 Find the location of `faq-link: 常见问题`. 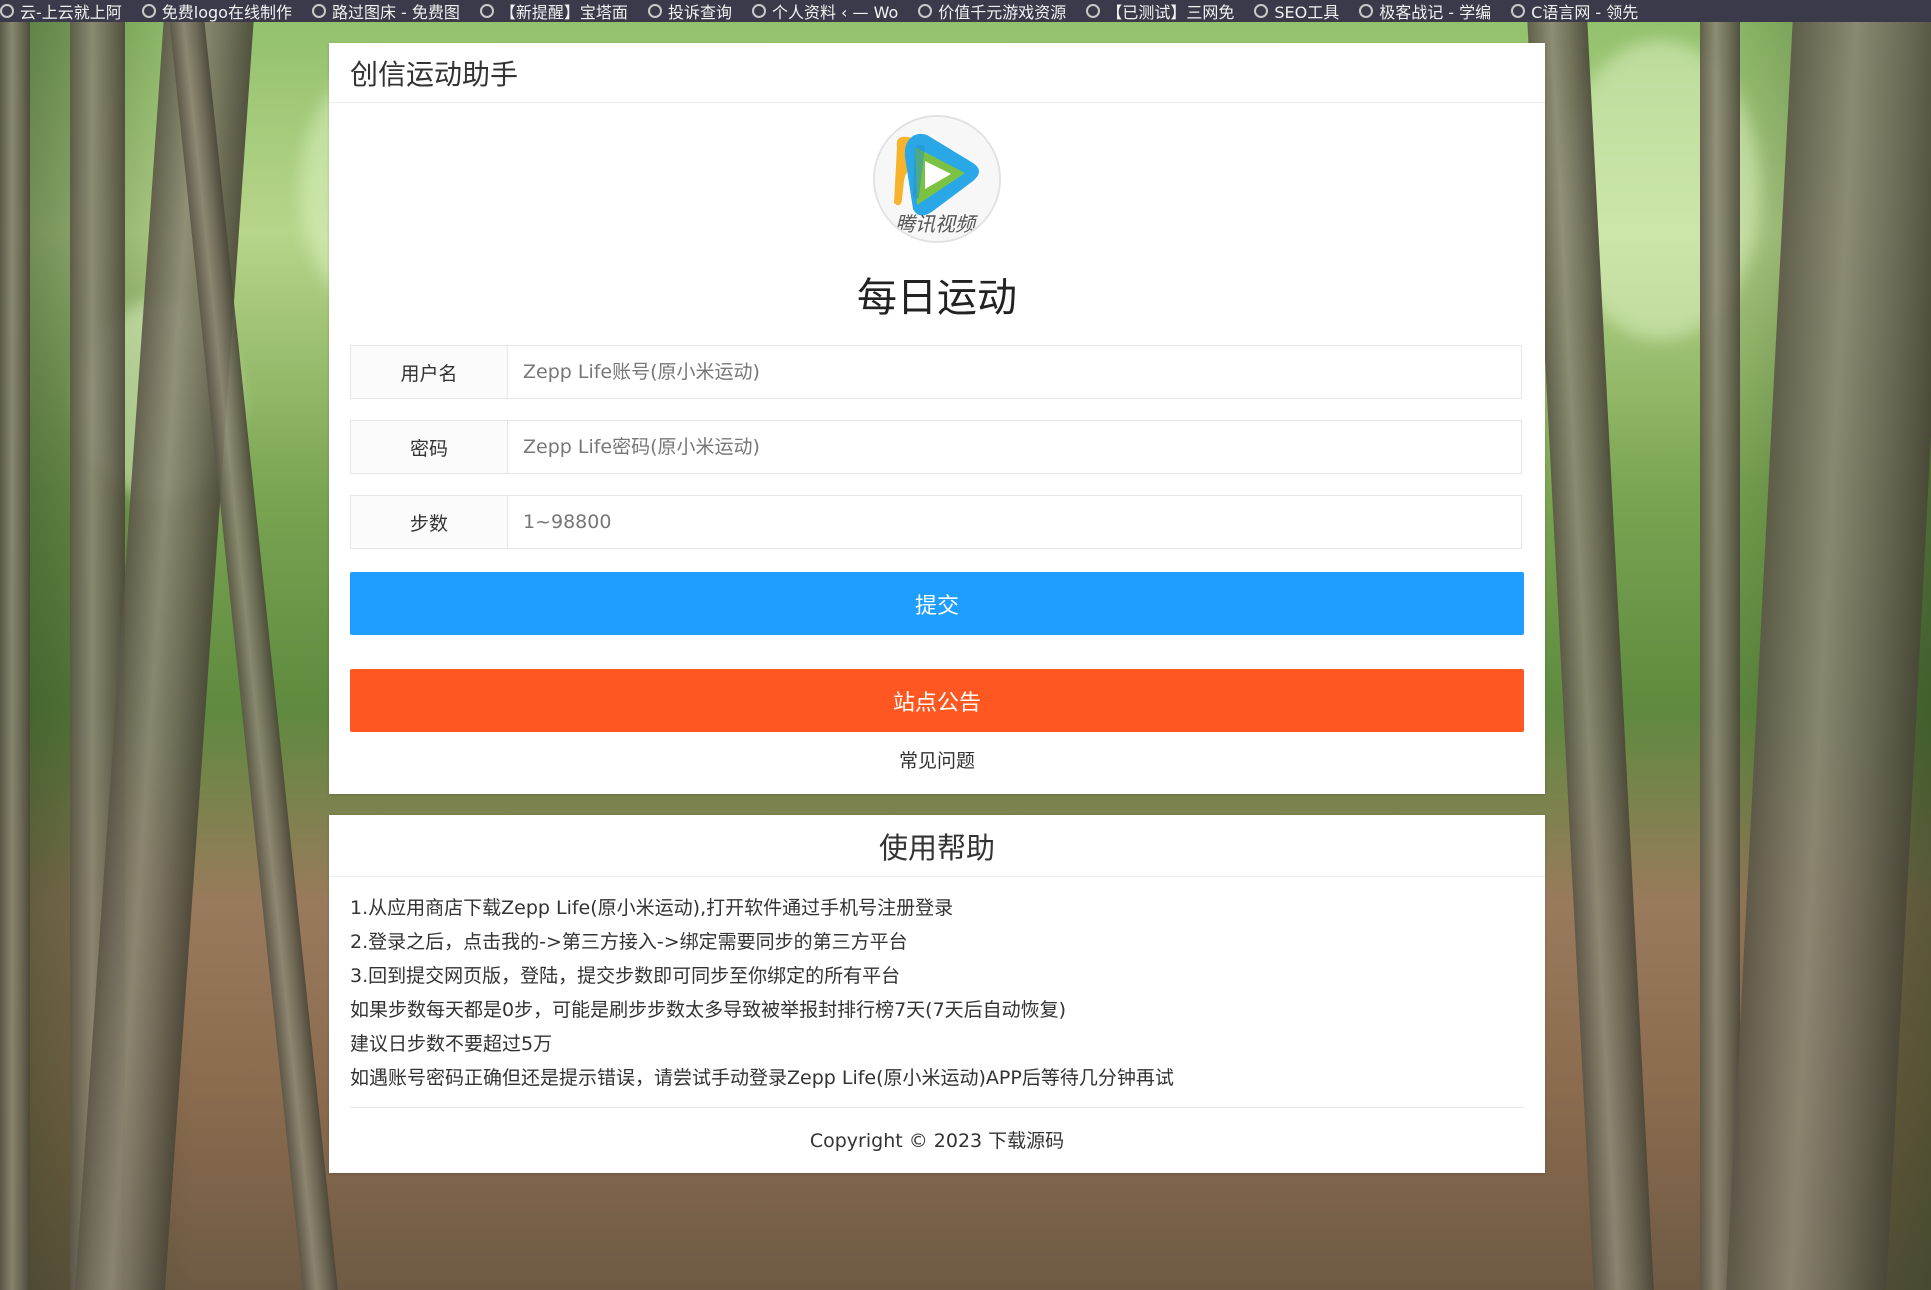

faq-link: 常见问题 is located at coordinates (937, 759).